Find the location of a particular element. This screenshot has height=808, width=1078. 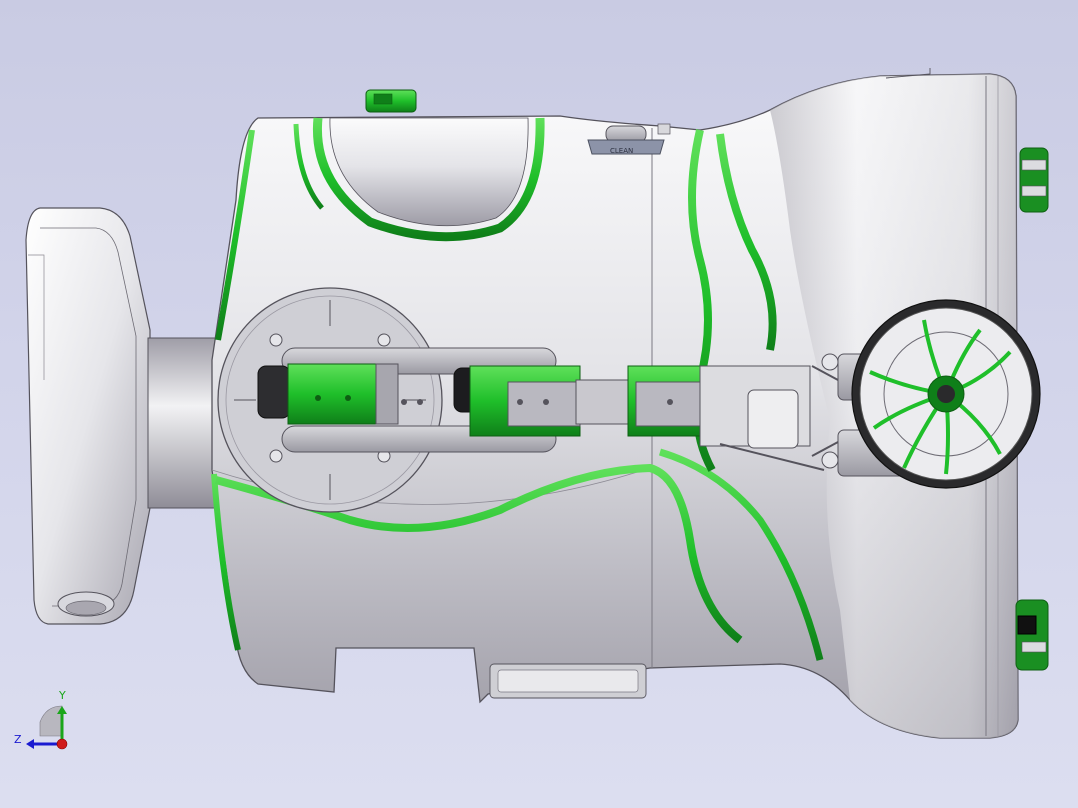

x-axis-dot is located at coordinates (62, 744).